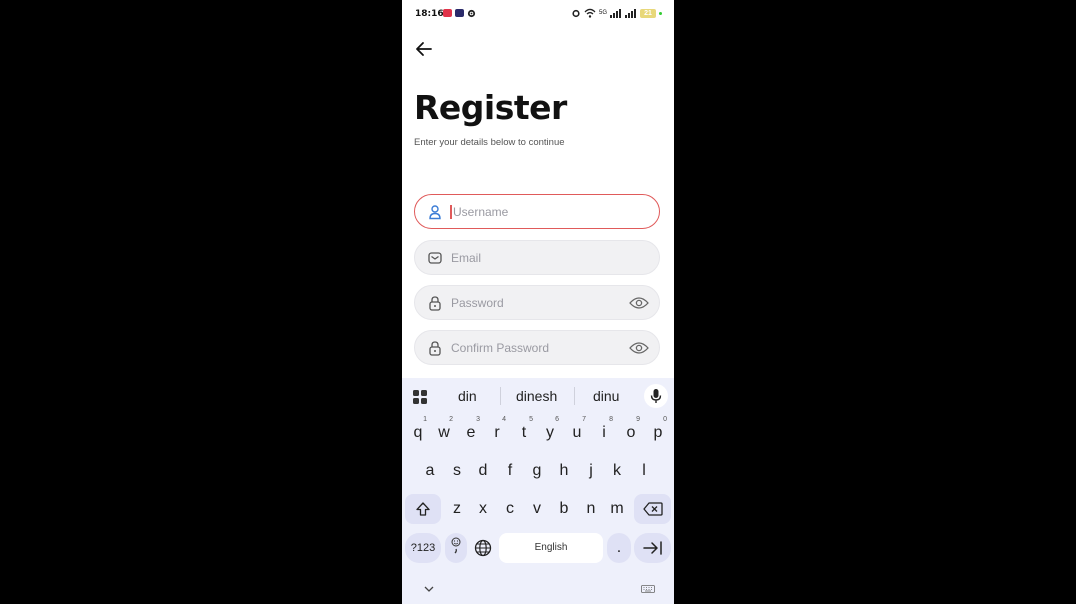 Image resolution: width=1076 pixels, height=604 pixels. What do you see at coordinates (550, 432) in the screenshot?
I see `key-y: y6` at bounding box center [550, 432].